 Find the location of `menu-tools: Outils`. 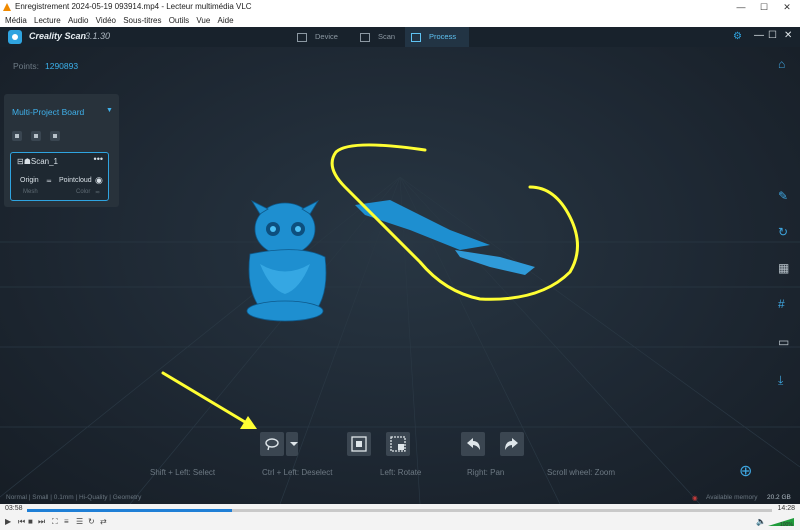

menu-tools: Outils is located at coordinates (179, 20).